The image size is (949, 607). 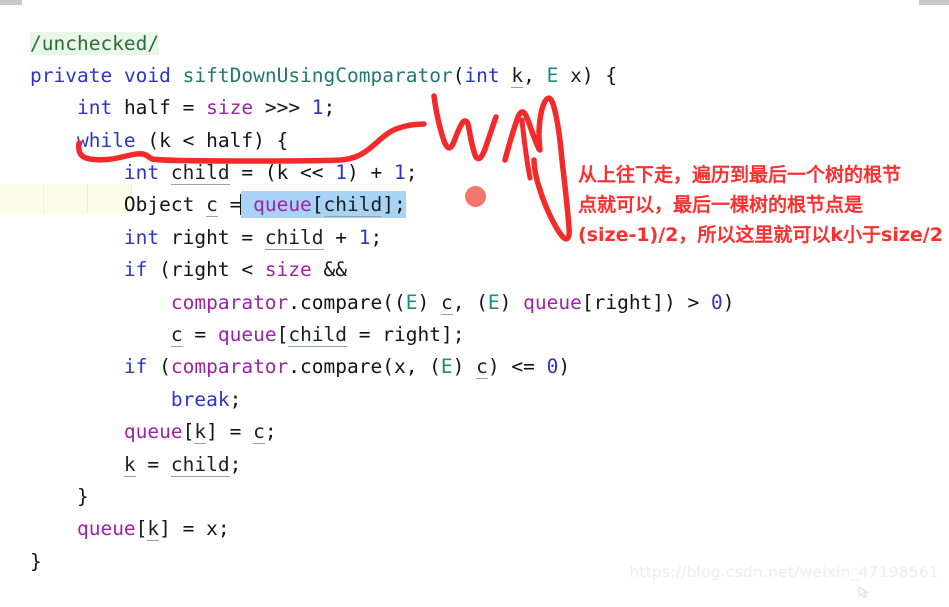 I want to click on code-line-3: int half = size >>> 1;, so click(x=367, y=108).